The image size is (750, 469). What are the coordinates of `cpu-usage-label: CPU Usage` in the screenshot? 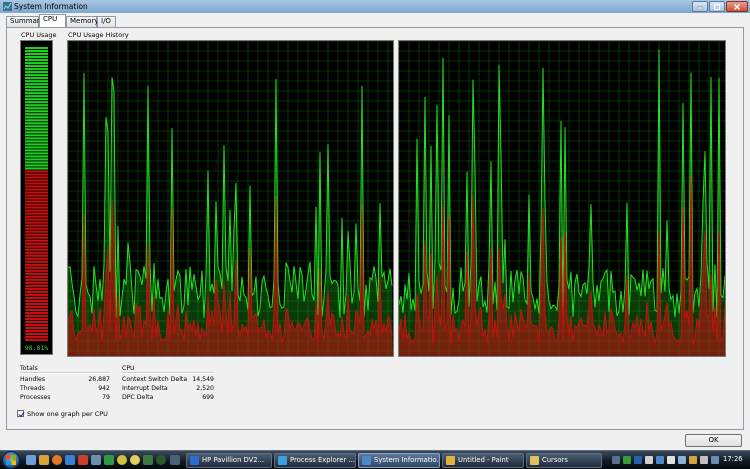 It's located at (39, 35).